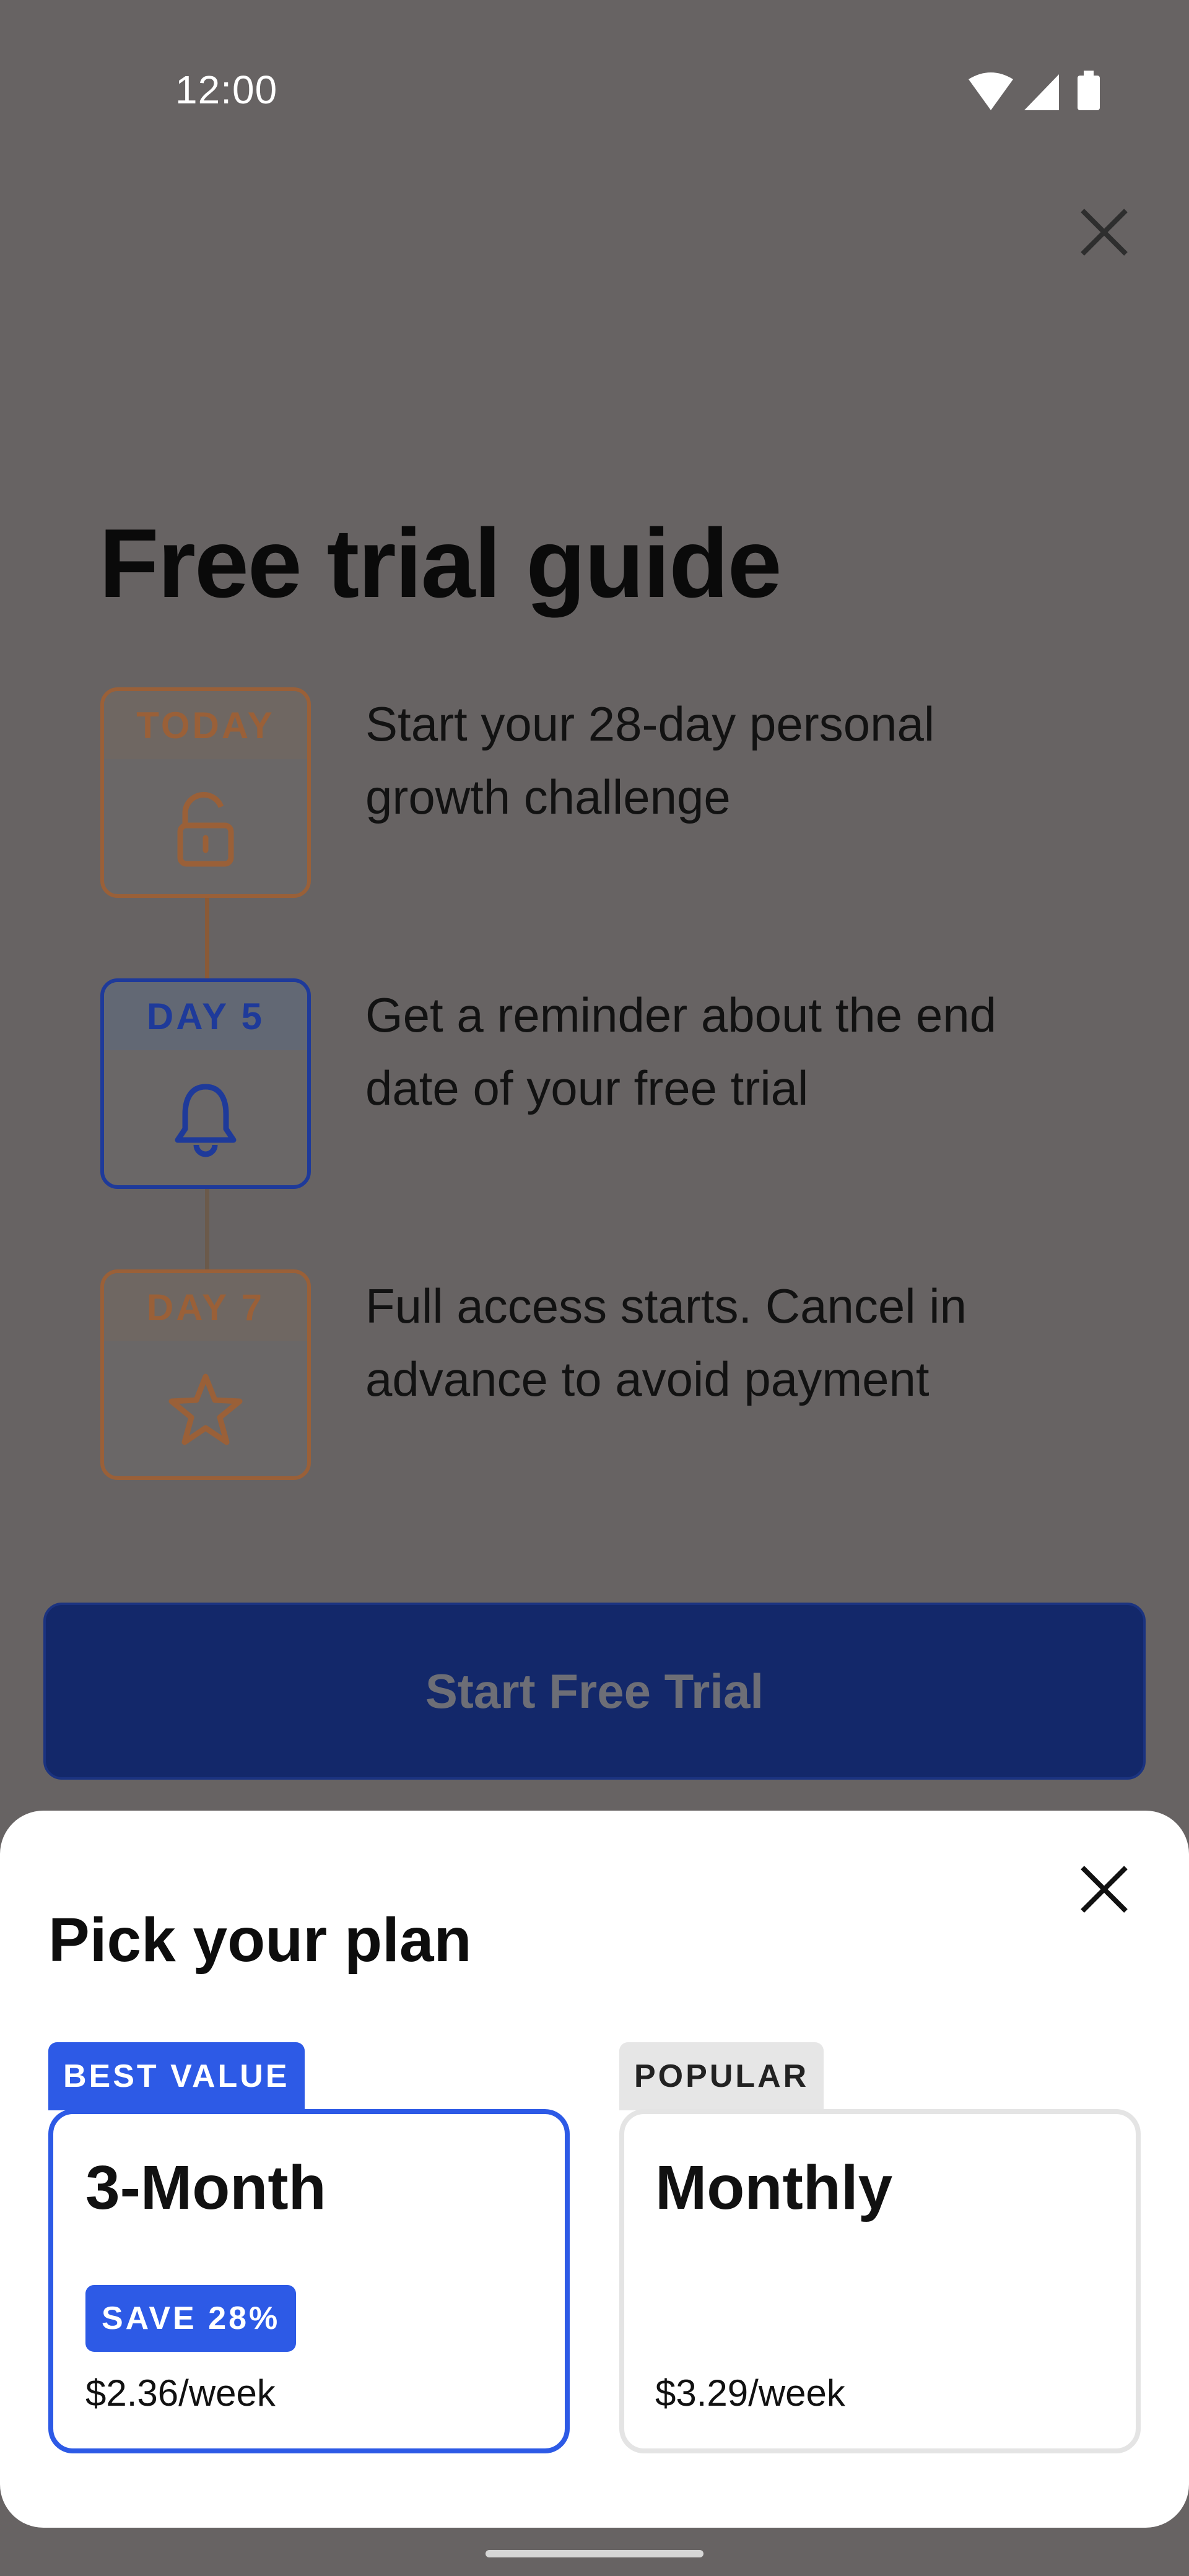 The image size is (1189, 2576). I want to click on save-badge: SAVE 28%, so click(191, 2318).